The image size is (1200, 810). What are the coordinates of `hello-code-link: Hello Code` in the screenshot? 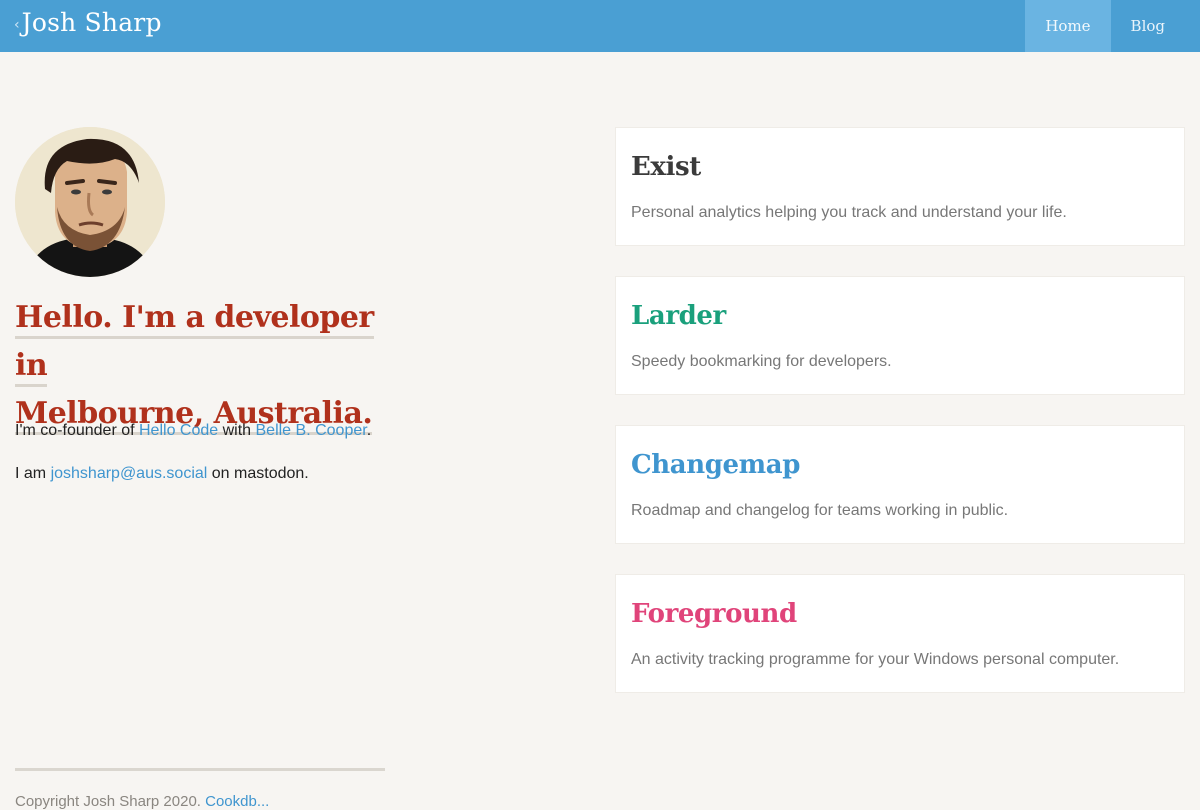 It's located at (178, 430).